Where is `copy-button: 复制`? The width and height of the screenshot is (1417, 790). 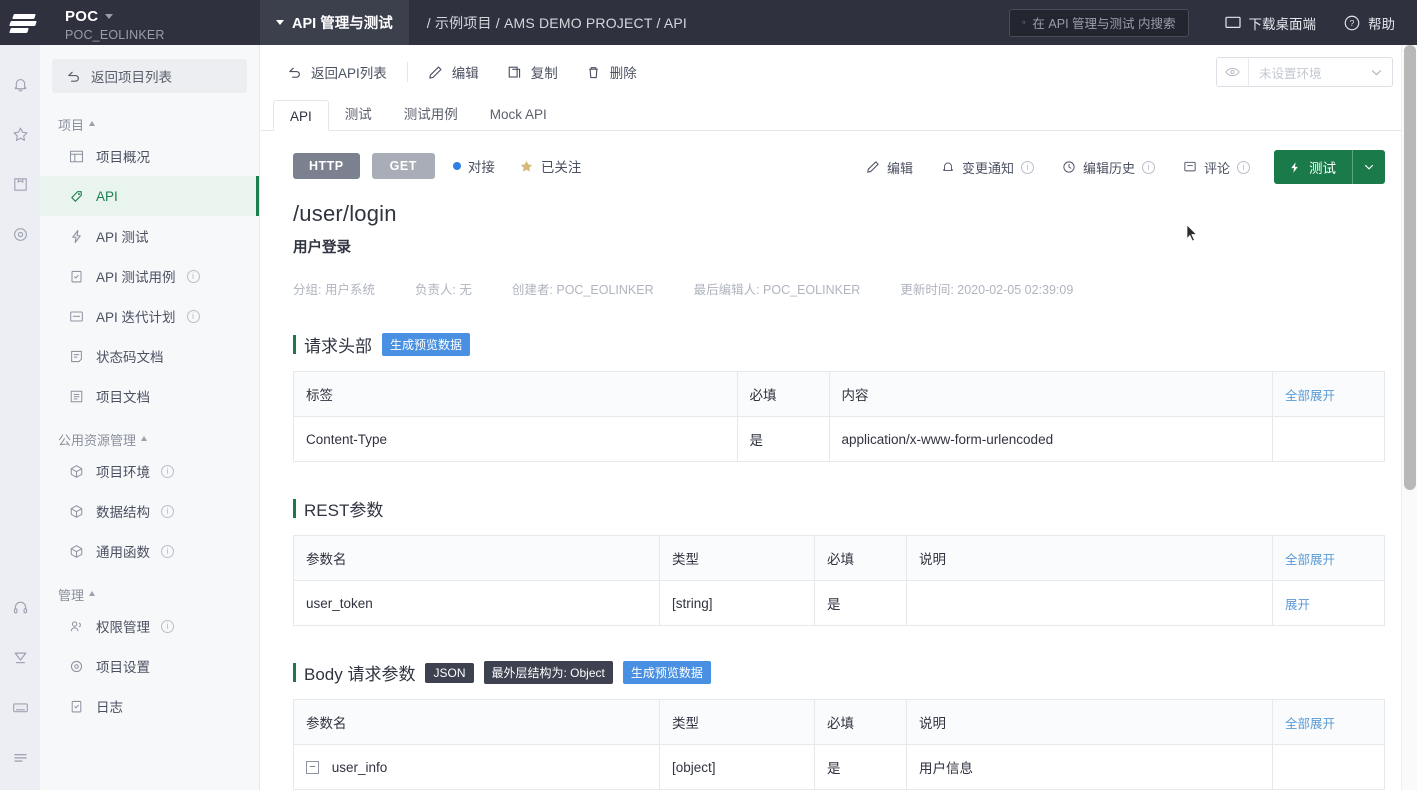
copy-button: 复制 is located at coordinates (532, 72).